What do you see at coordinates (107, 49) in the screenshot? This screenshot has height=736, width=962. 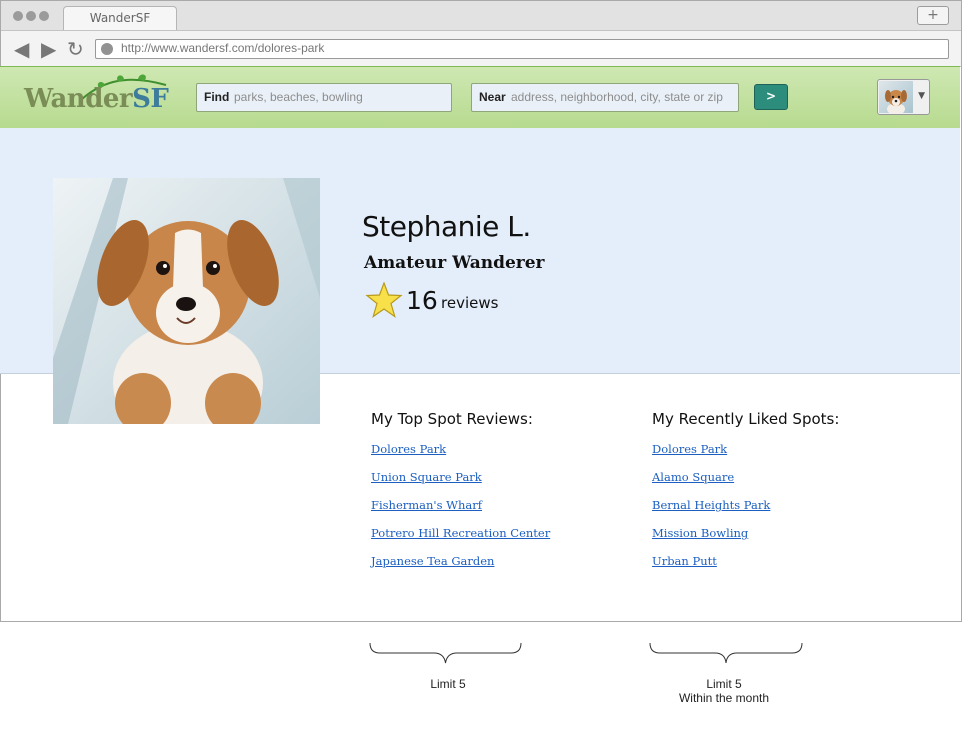 I see `site-info-icon` at bounding box center [107, 49].